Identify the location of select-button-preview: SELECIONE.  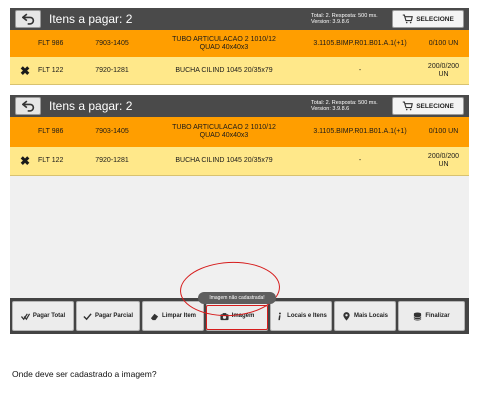
(428, 19).